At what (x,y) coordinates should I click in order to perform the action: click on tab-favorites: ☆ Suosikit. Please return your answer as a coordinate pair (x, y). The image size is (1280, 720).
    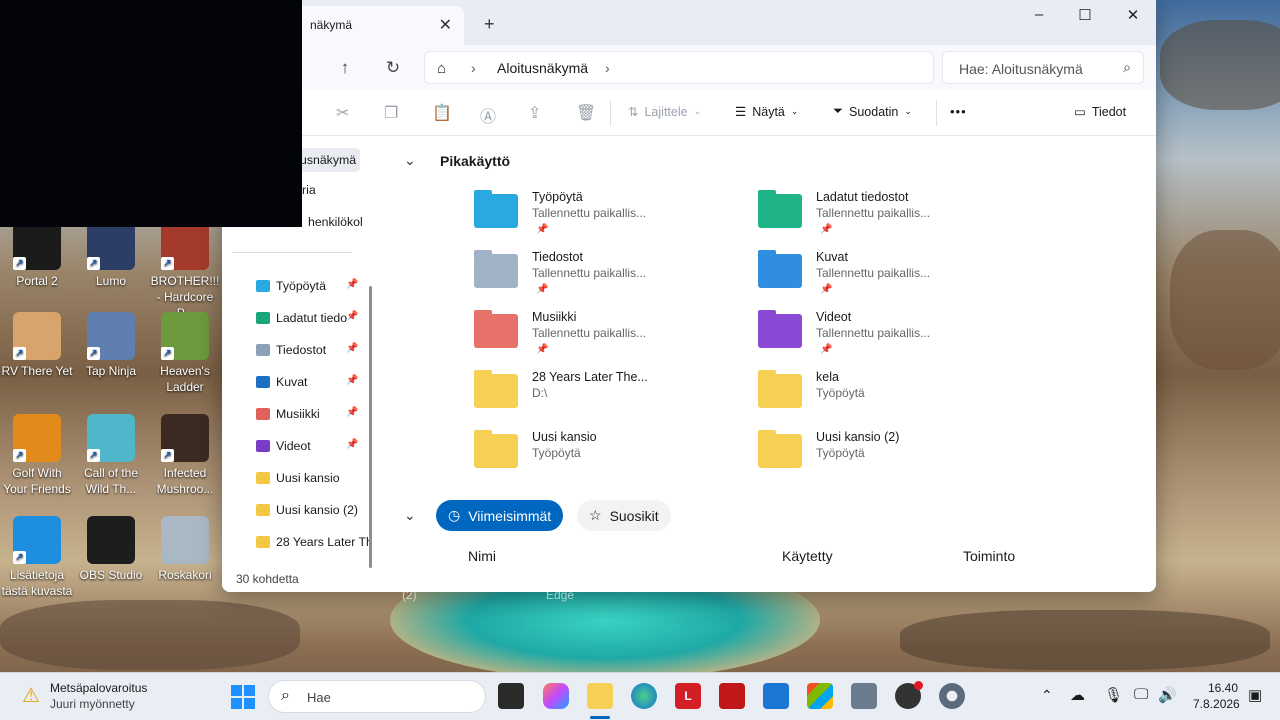
    Looking at the image, I should click on (624, 515).